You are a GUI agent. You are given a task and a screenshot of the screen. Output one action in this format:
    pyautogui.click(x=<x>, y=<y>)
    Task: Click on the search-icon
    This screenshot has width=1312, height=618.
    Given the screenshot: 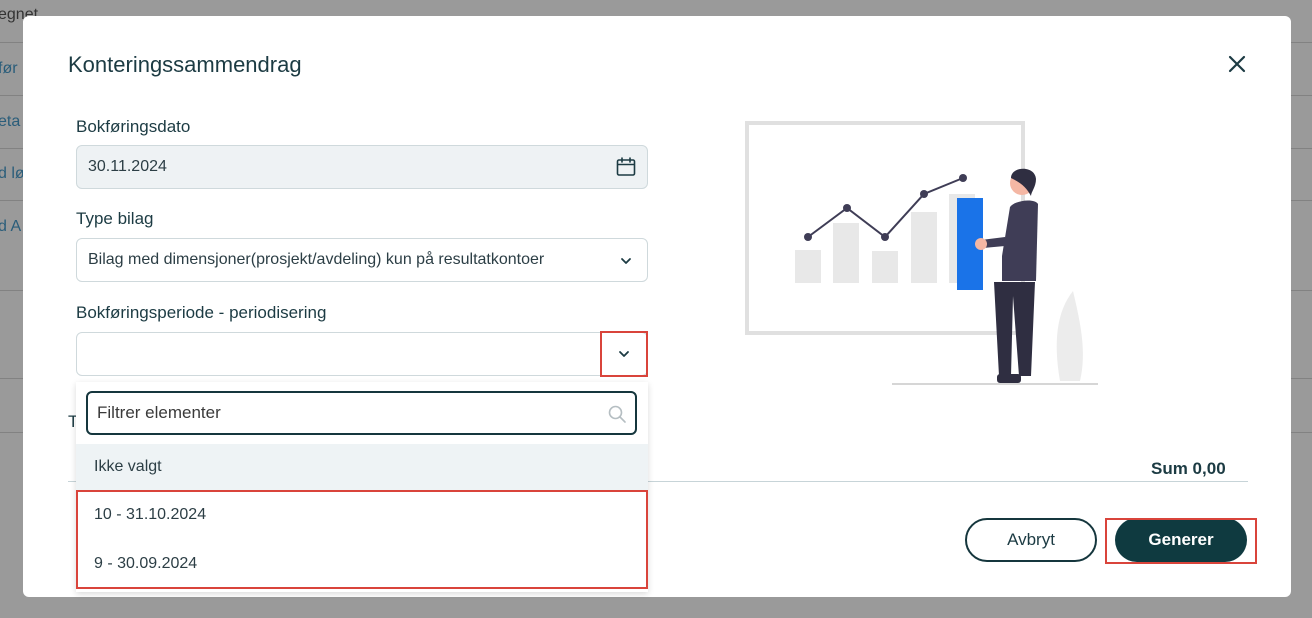 What is the action you would take?
    pyautogui.click(x=617, y=414)
    